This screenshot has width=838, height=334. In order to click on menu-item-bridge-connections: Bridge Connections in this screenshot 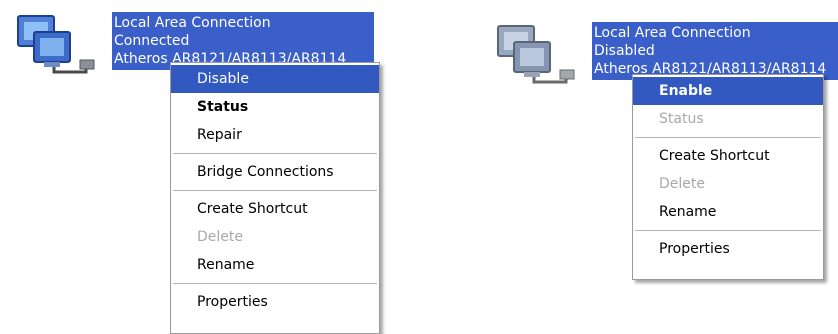, I will do `click(275, 172)`.